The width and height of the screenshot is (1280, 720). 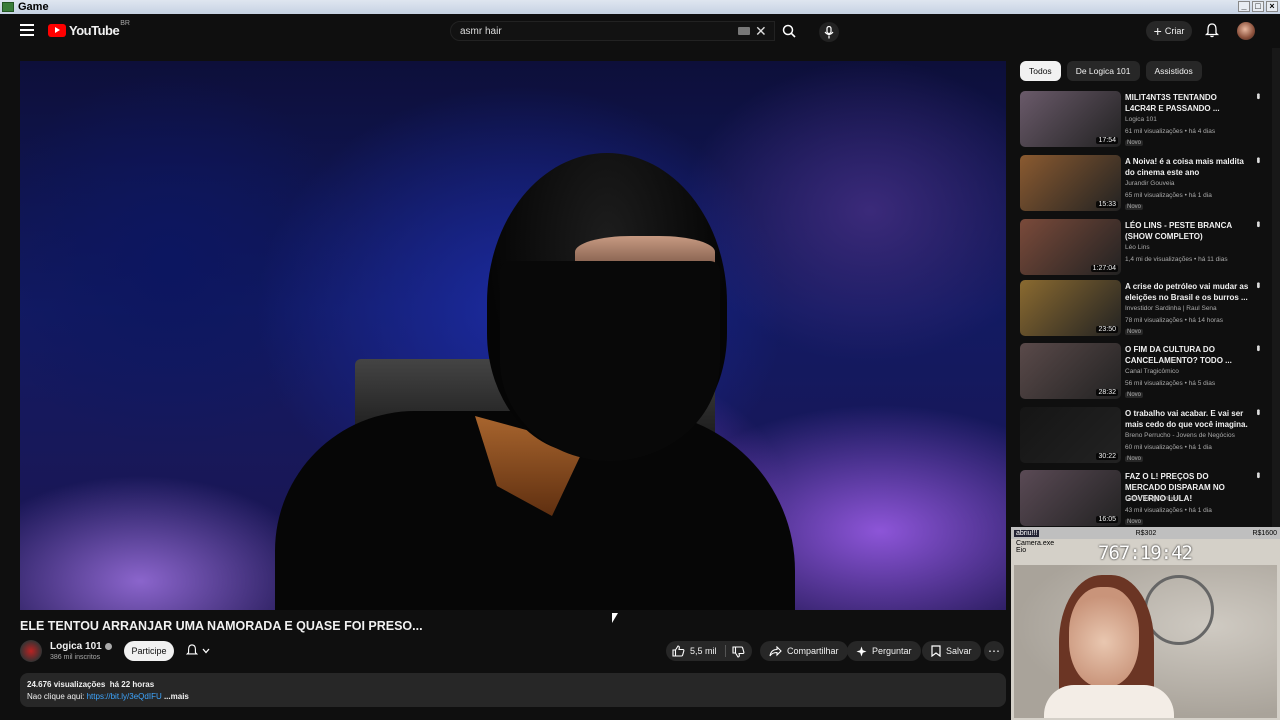 I want to click on recommendation-channel: Logica 101, so click(x=1141, y=119).